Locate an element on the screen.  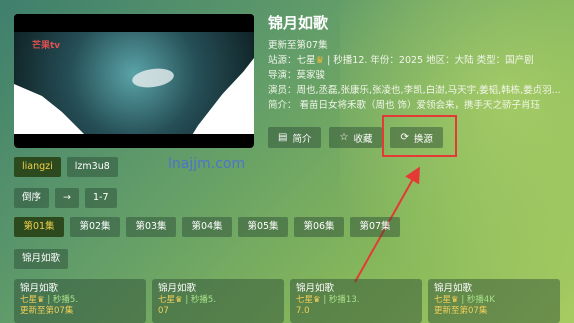
episode-01: 第01集 is located at coordinates (39, 227).